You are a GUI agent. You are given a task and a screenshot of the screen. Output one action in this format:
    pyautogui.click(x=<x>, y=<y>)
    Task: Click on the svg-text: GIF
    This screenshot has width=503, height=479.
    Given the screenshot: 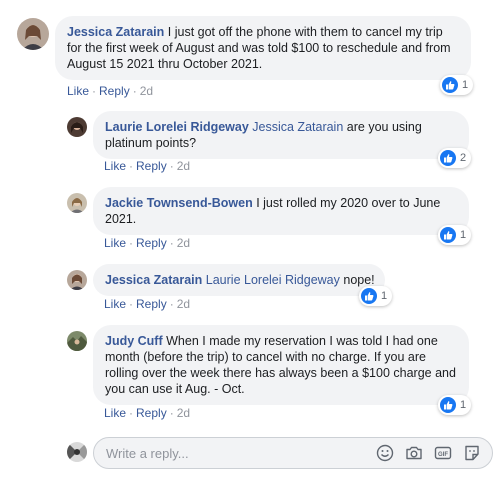 What is the action you would take?
    pyautogui.click(x=443, y=455)
    